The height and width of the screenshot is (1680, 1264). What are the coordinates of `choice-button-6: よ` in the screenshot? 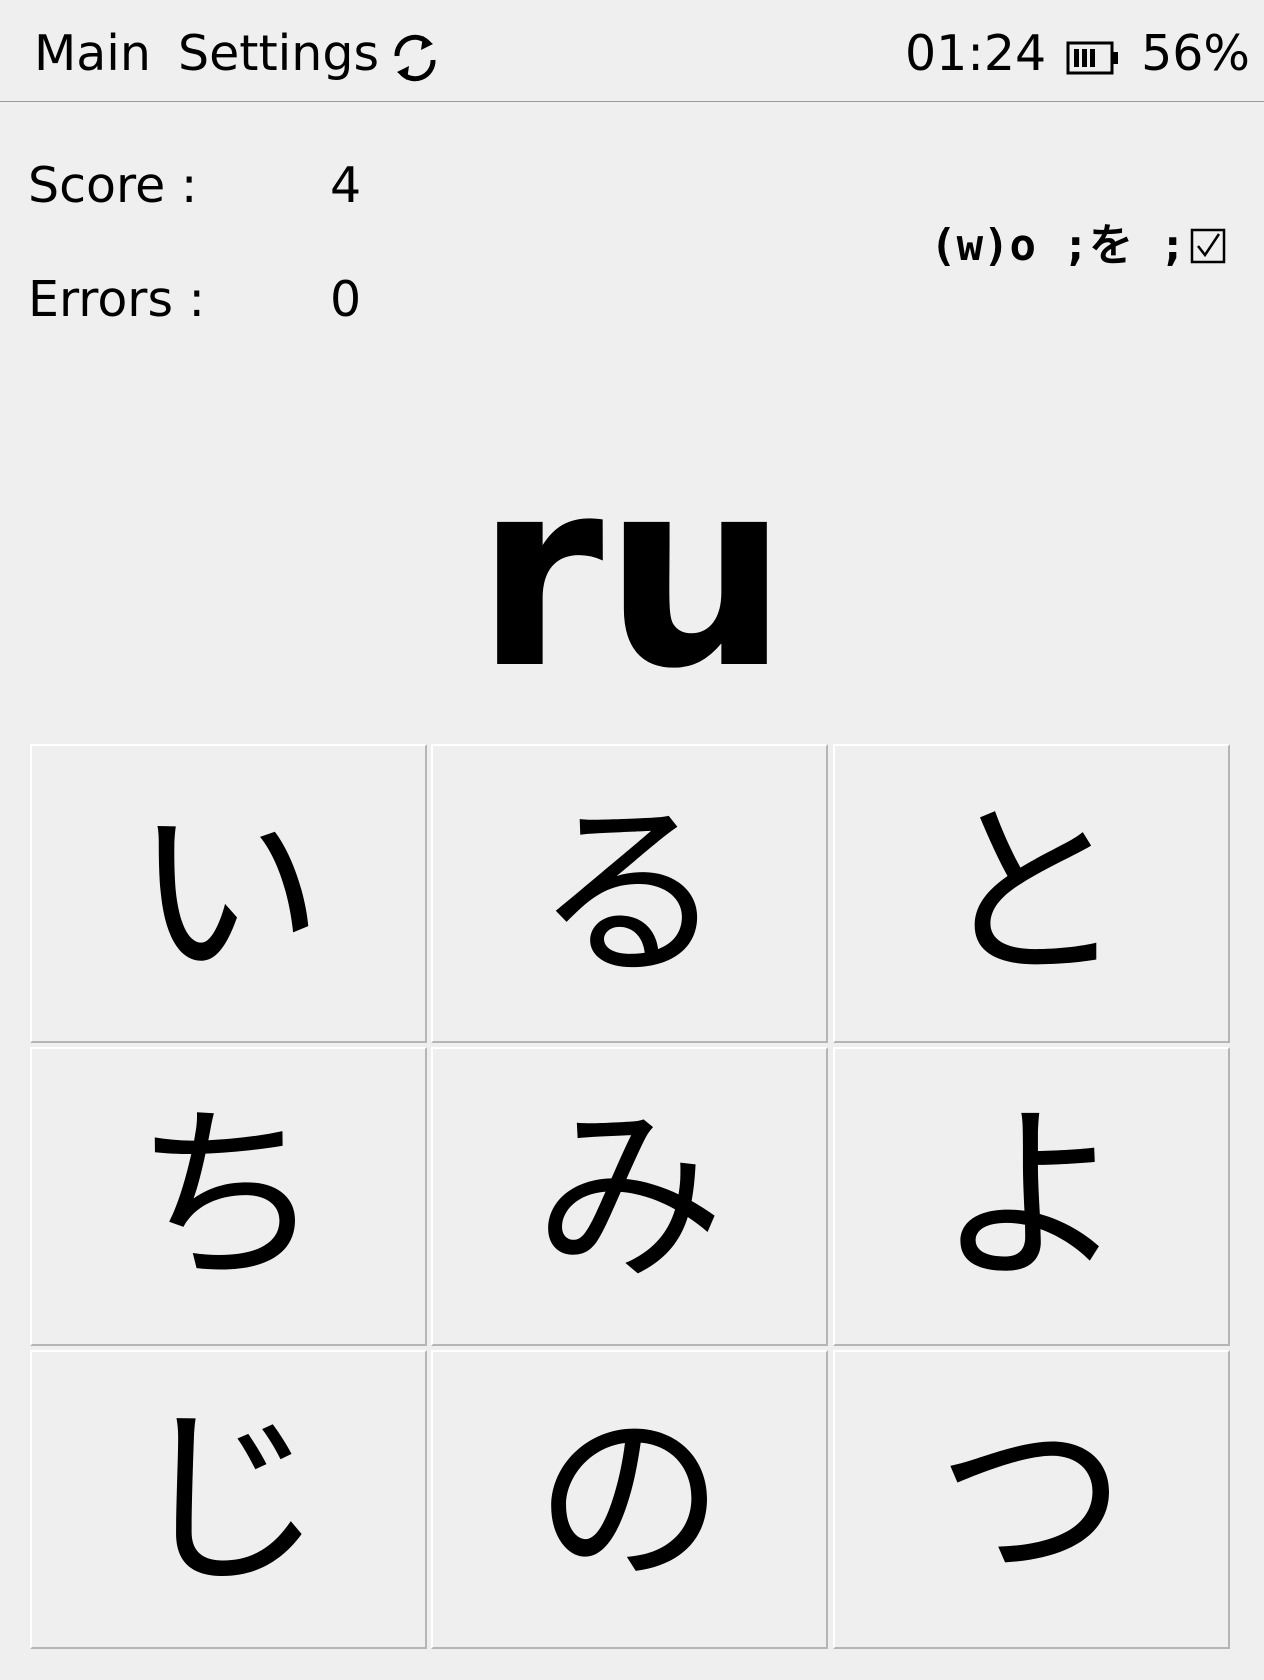 It's located at (1031, 1196).